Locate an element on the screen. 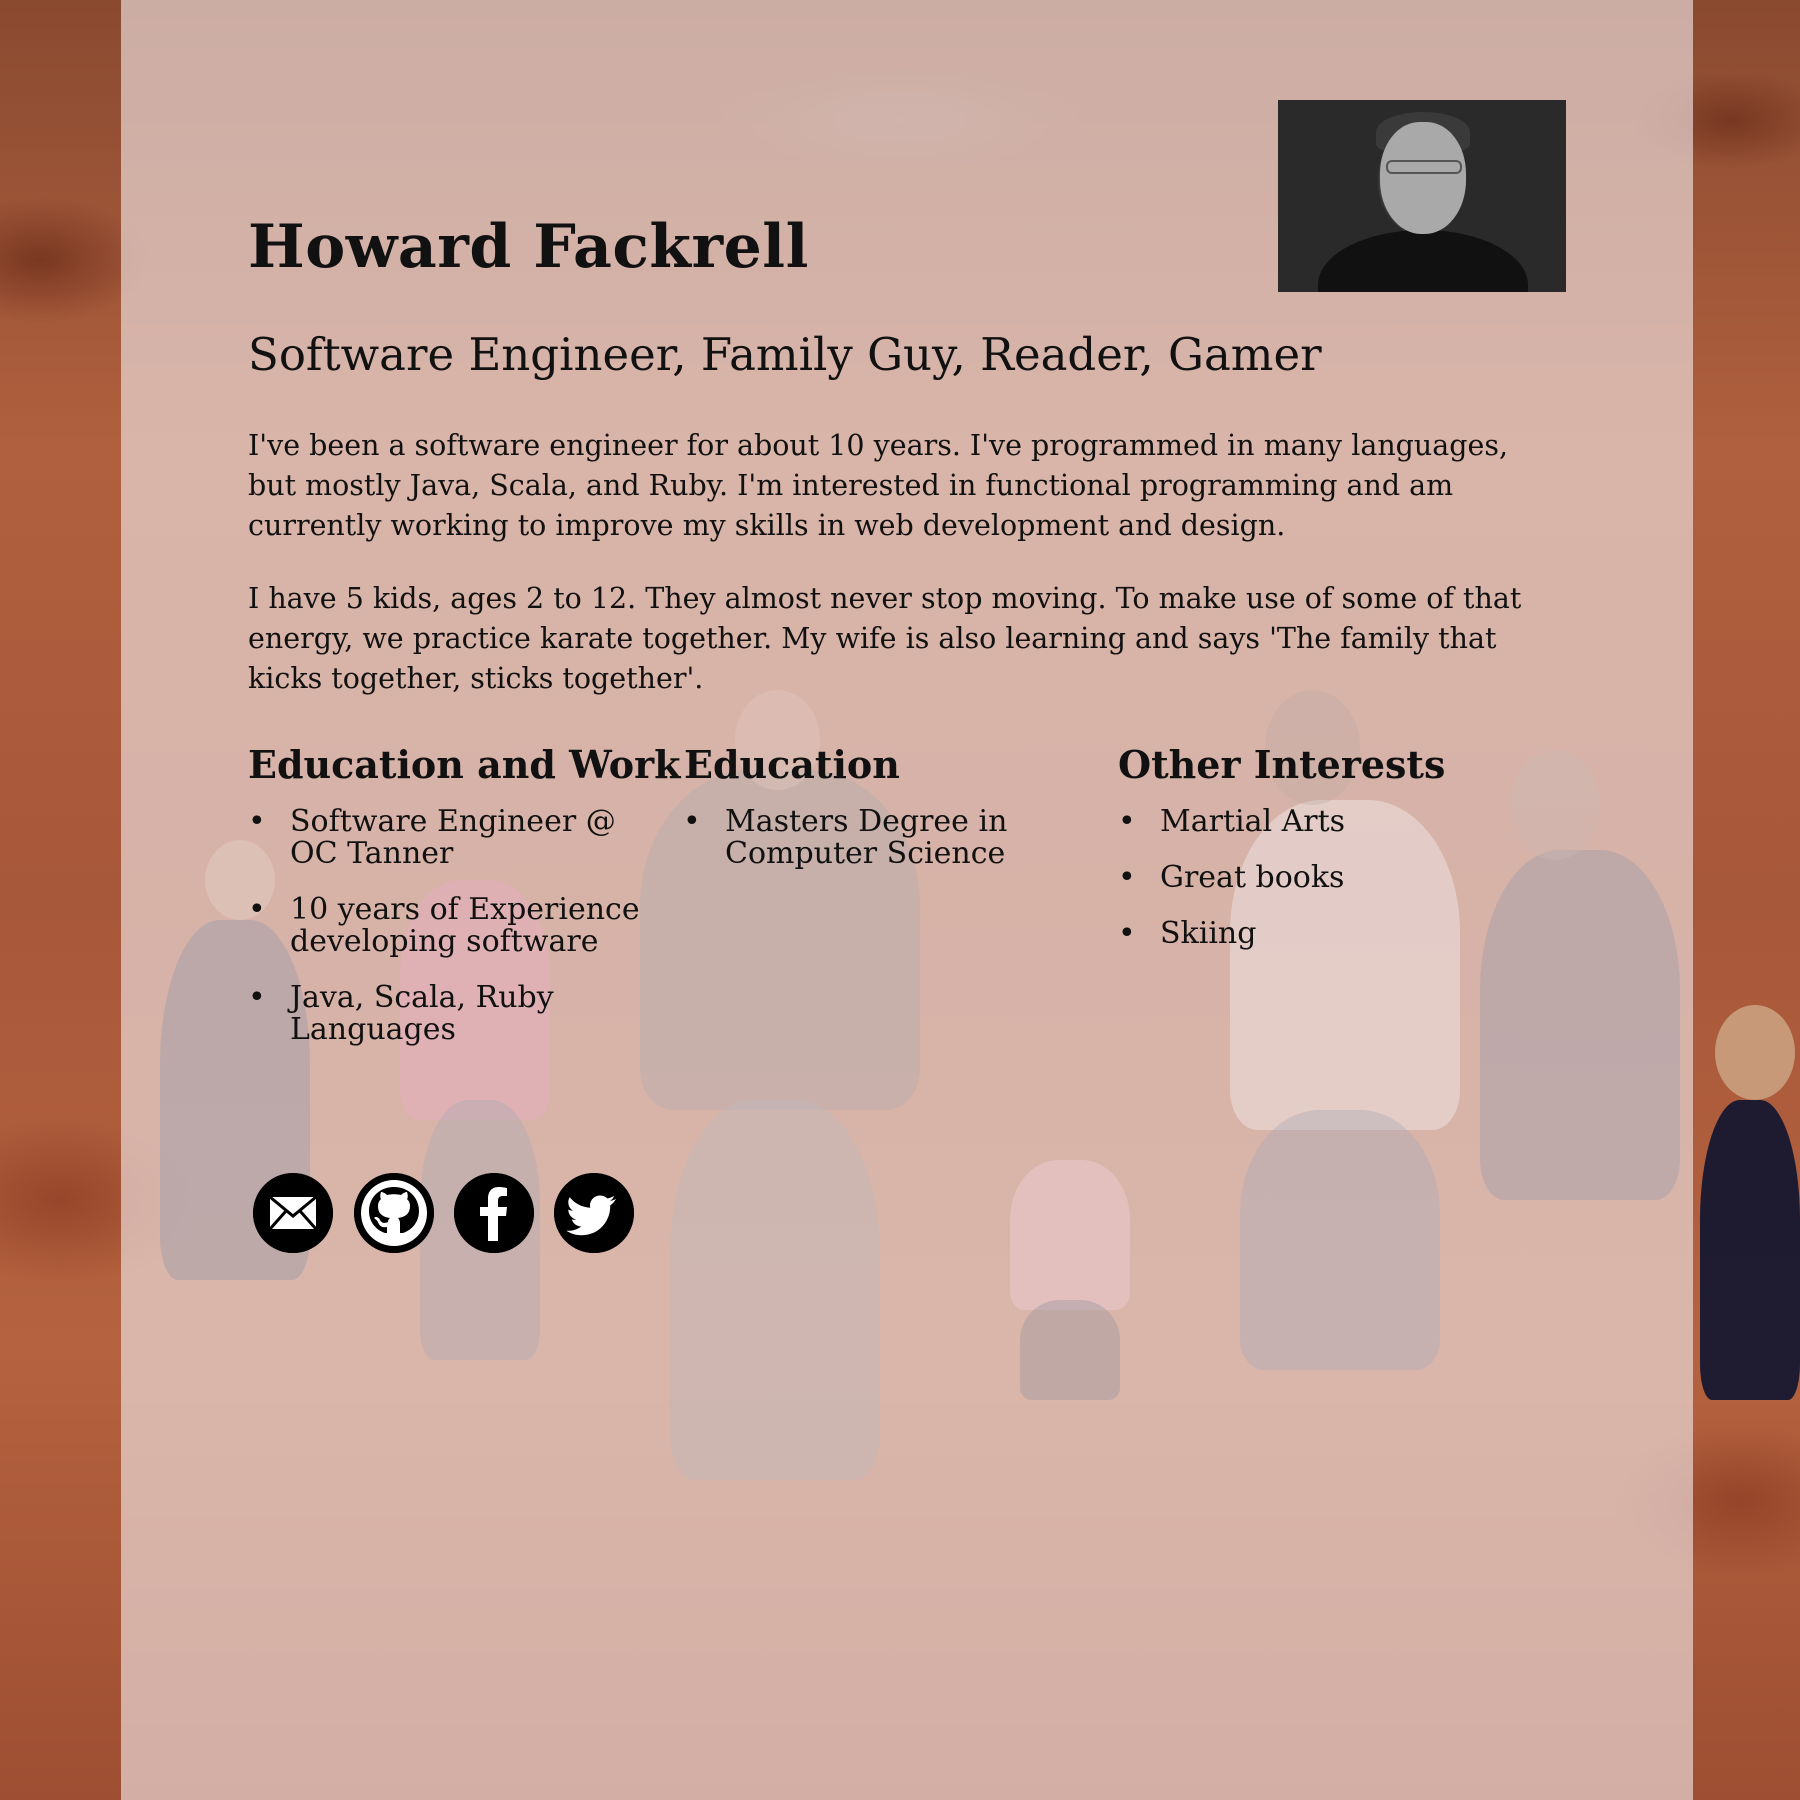 Image resolution: width=1800 pixels, height=1800 pixels. profile-photo-shoulders is located at coordinates (1423, 261).